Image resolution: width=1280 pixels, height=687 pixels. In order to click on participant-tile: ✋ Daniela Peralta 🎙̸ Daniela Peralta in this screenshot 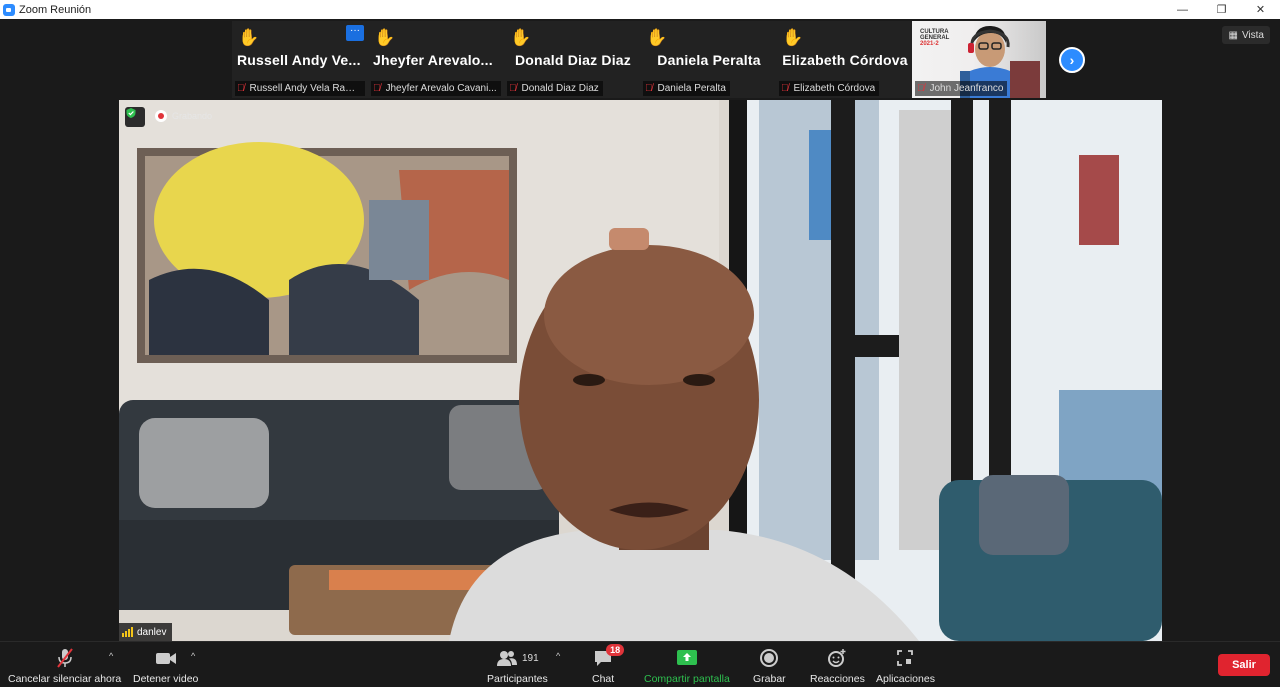, I will do `click(708, 59)`.